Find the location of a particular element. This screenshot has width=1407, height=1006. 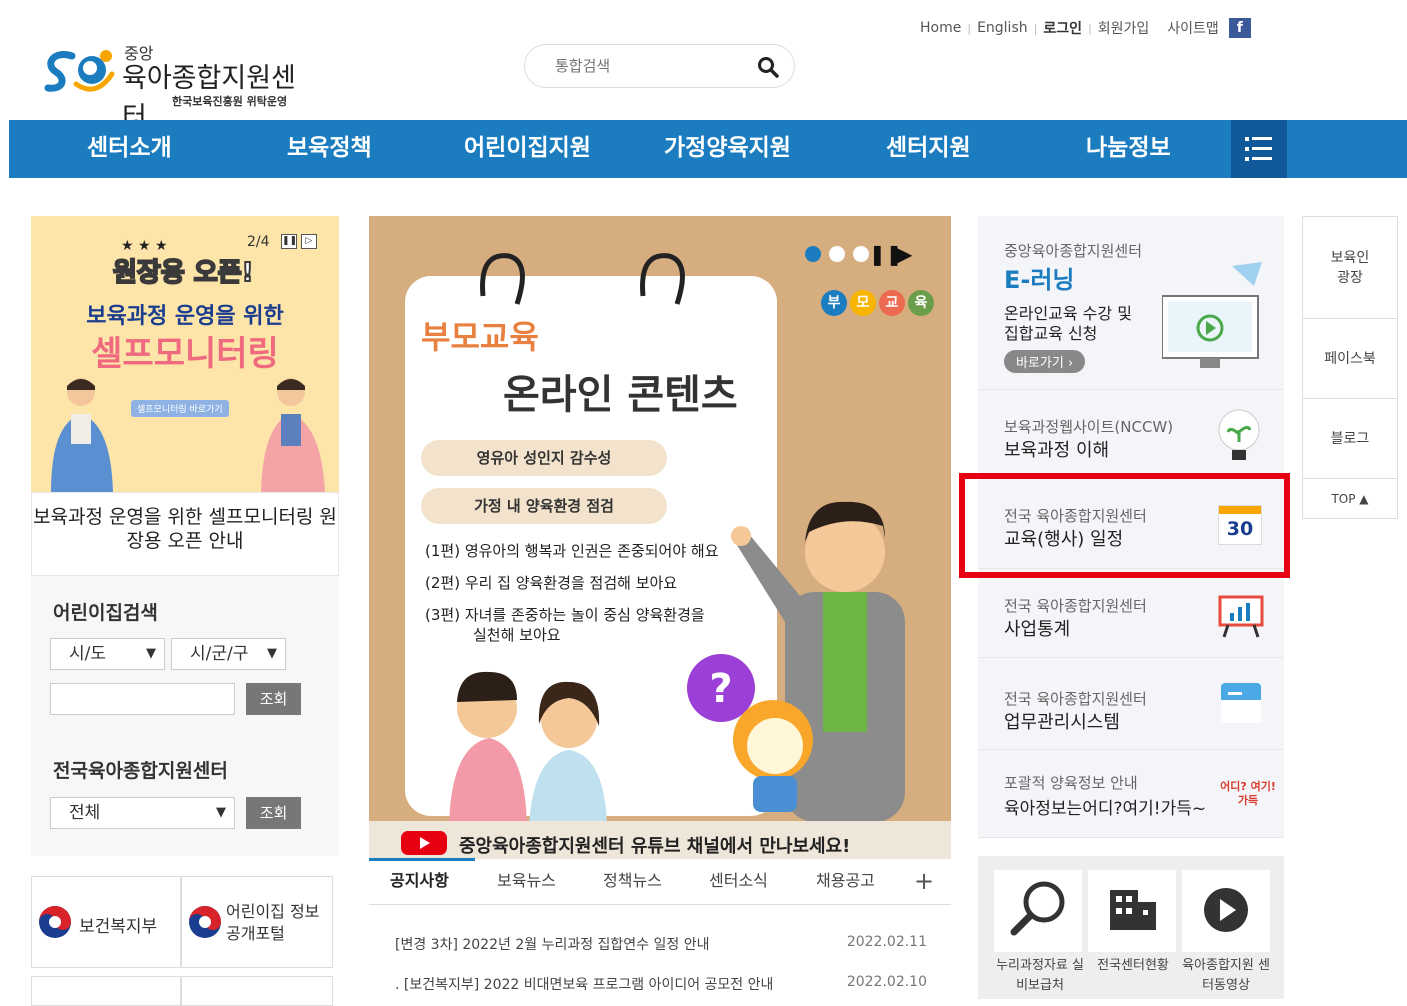

teacher-illustration-right is located at coordinates (293, 435).